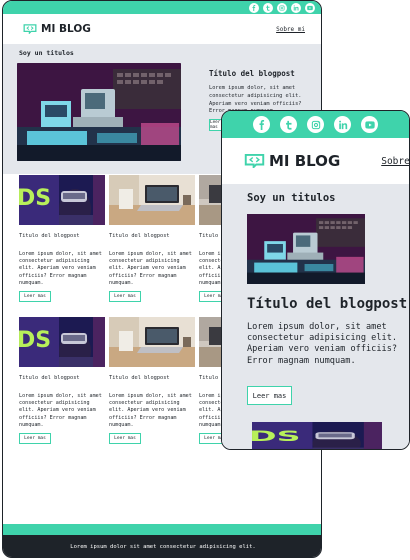  What do you see at coordinates (269, 395) in the screenshot?
I see `featured-read-more-button: Leer mas` at bounding box center [269, 395].